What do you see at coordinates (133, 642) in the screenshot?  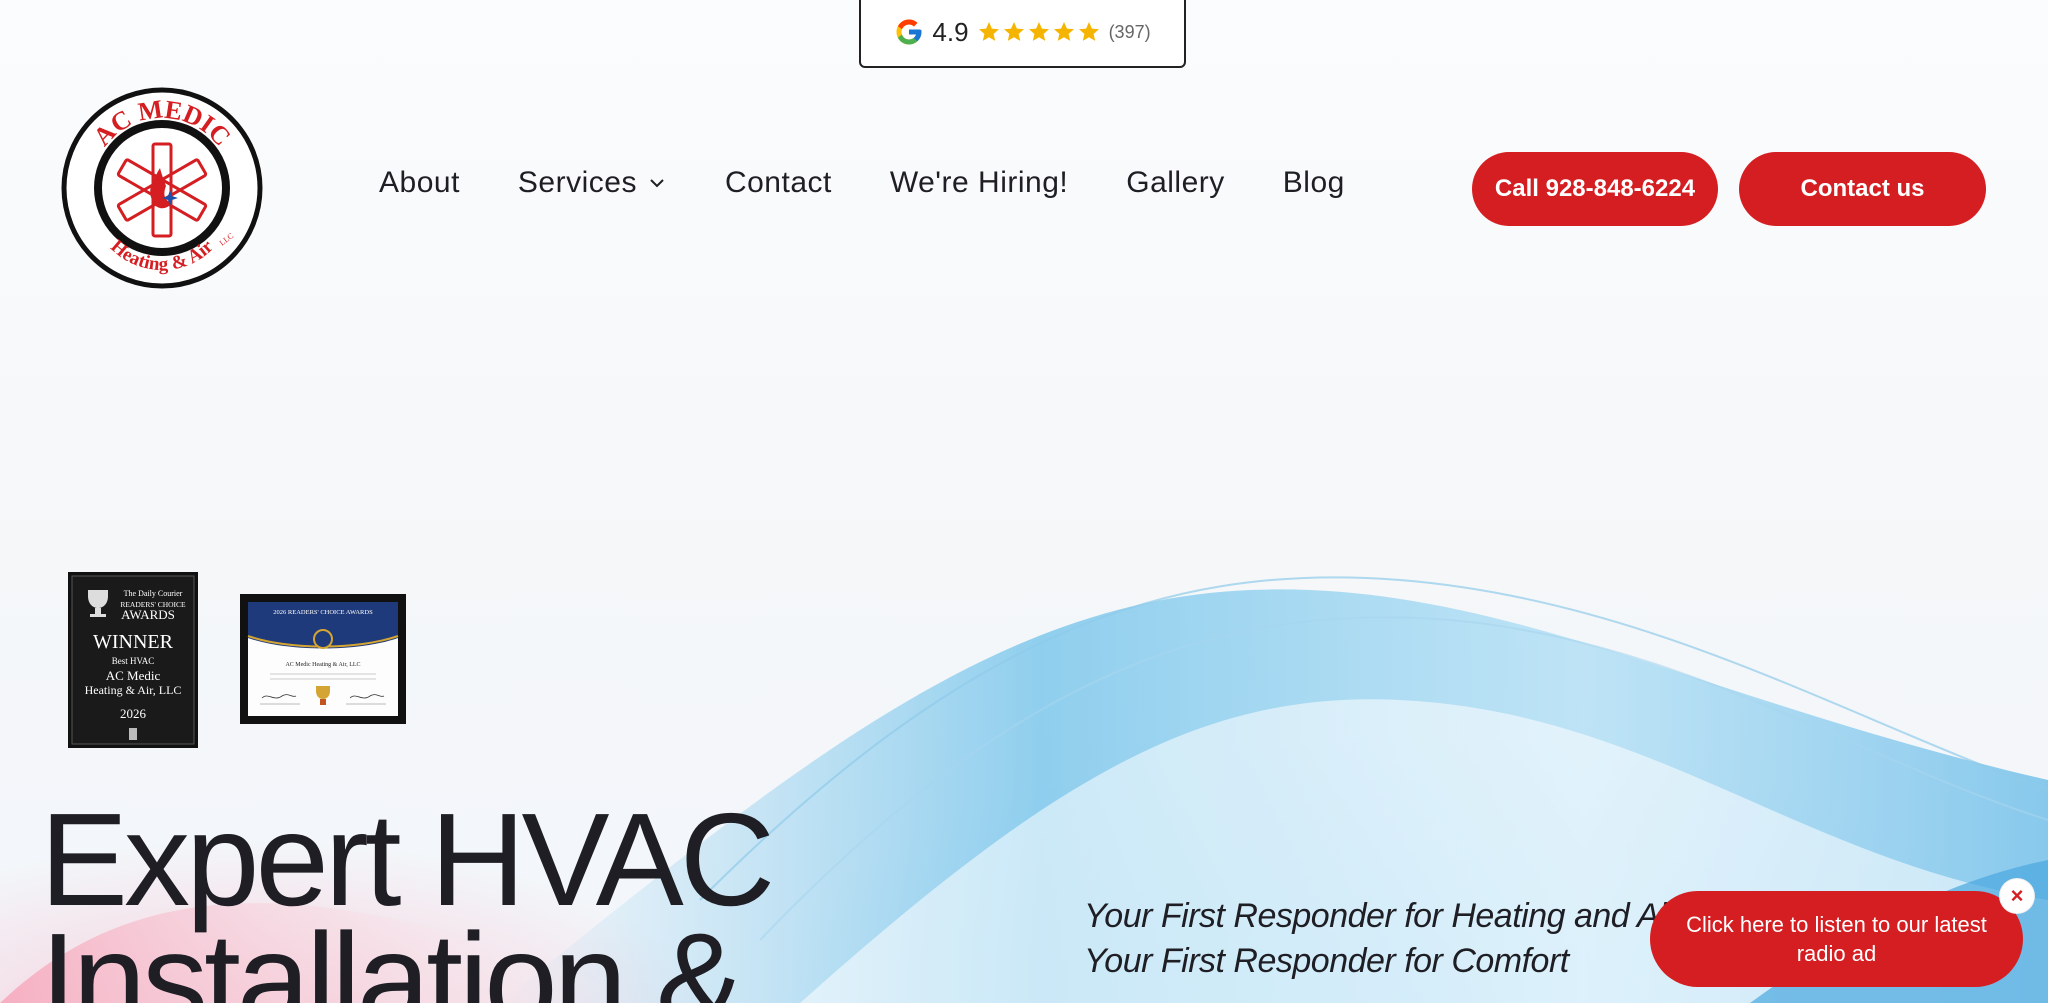 I see `svg-text: WINNER` at bounding box center [133, 642].